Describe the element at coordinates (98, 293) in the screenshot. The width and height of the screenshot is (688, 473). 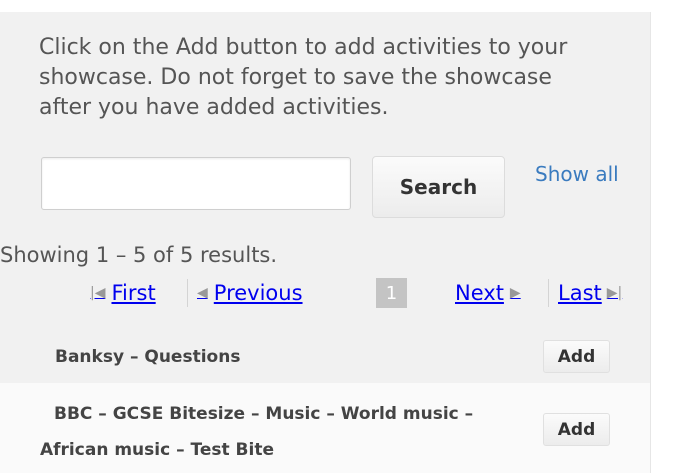
I see `first-page-icon: |◀` at that location.